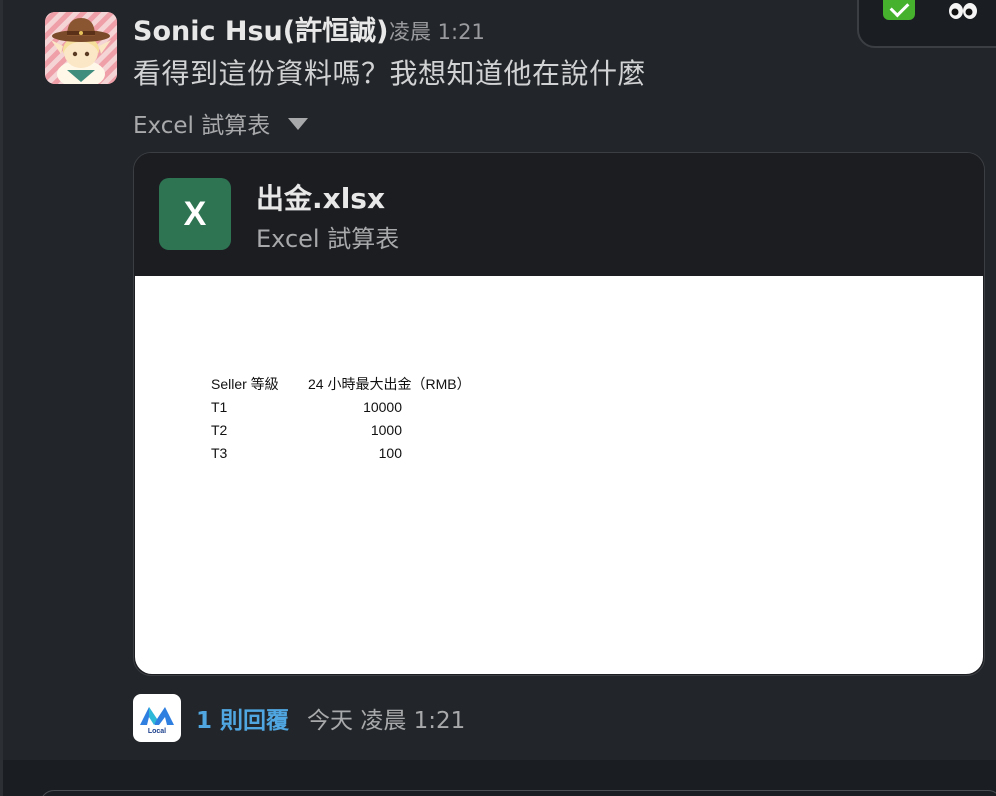 This screenshot has height=796, width=996. Describe the element at coordinates (389, 384) in the screenshot. I see `column-header: 24 小時最大出金（RMB）` at that location.